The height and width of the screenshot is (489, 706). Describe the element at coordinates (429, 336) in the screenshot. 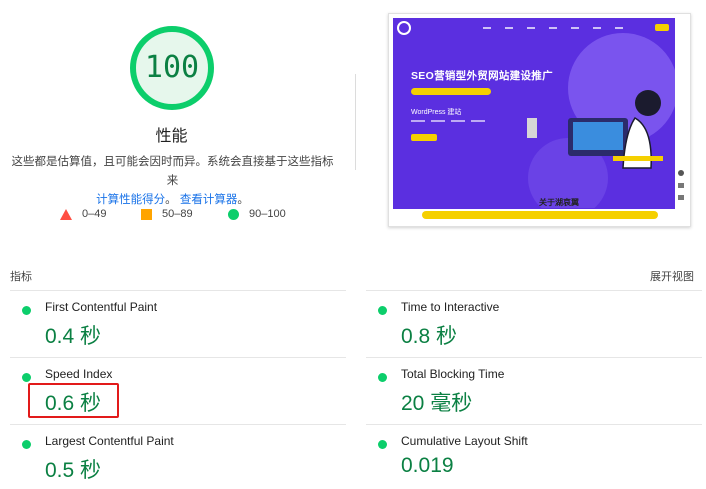

I see `metric-value: 0.8 秒` at that location.